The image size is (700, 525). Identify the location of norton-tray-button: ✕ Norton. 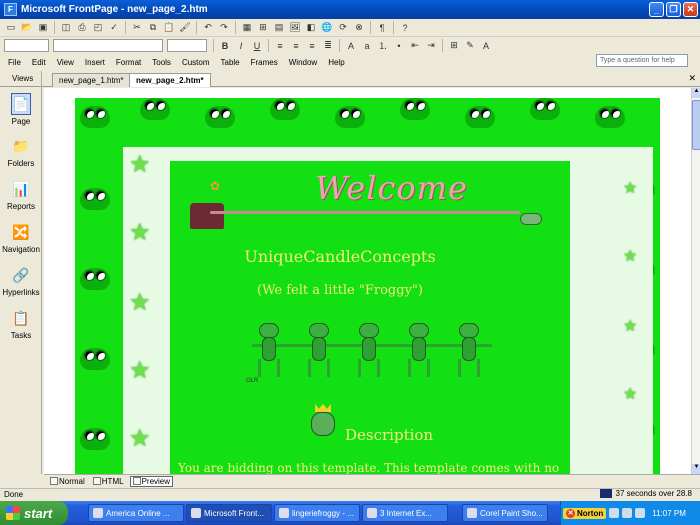
(585, 513).